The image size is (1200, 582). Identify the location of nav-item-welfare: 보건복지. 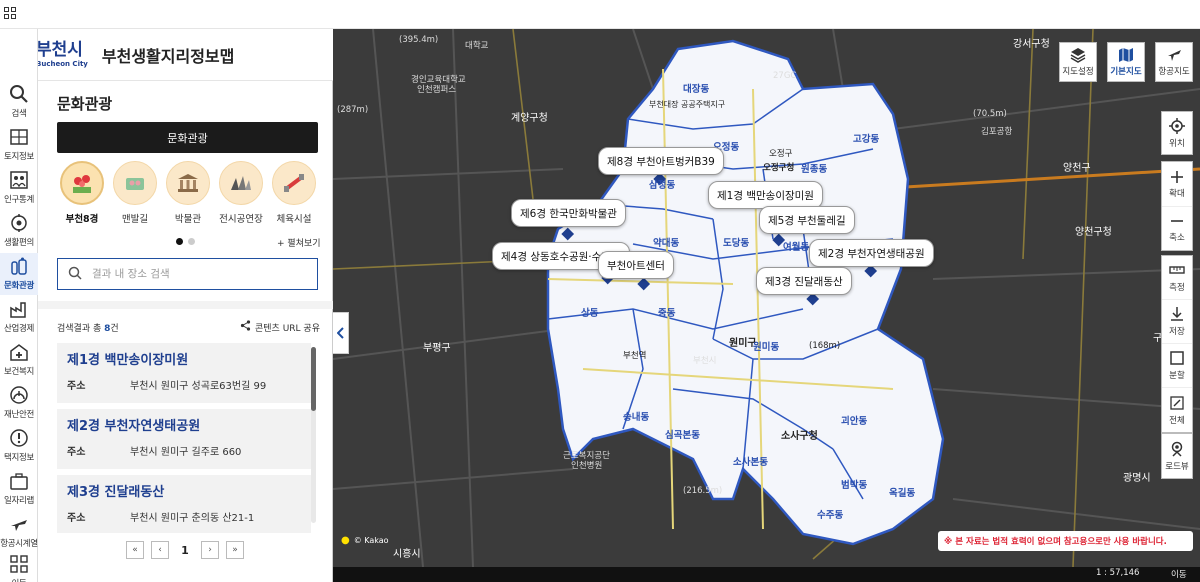
(19, 360).